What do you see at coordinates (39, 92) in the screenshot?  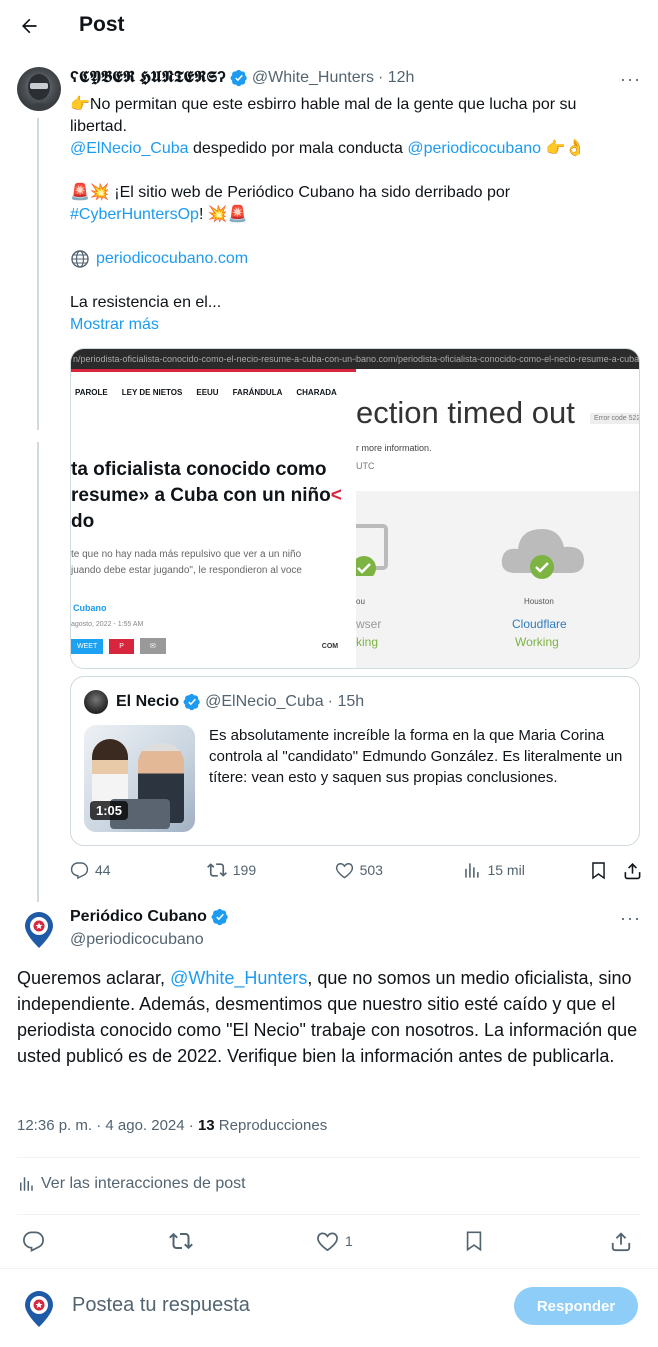 I see `masked-figure-icon` at bounding box center [39, 92].